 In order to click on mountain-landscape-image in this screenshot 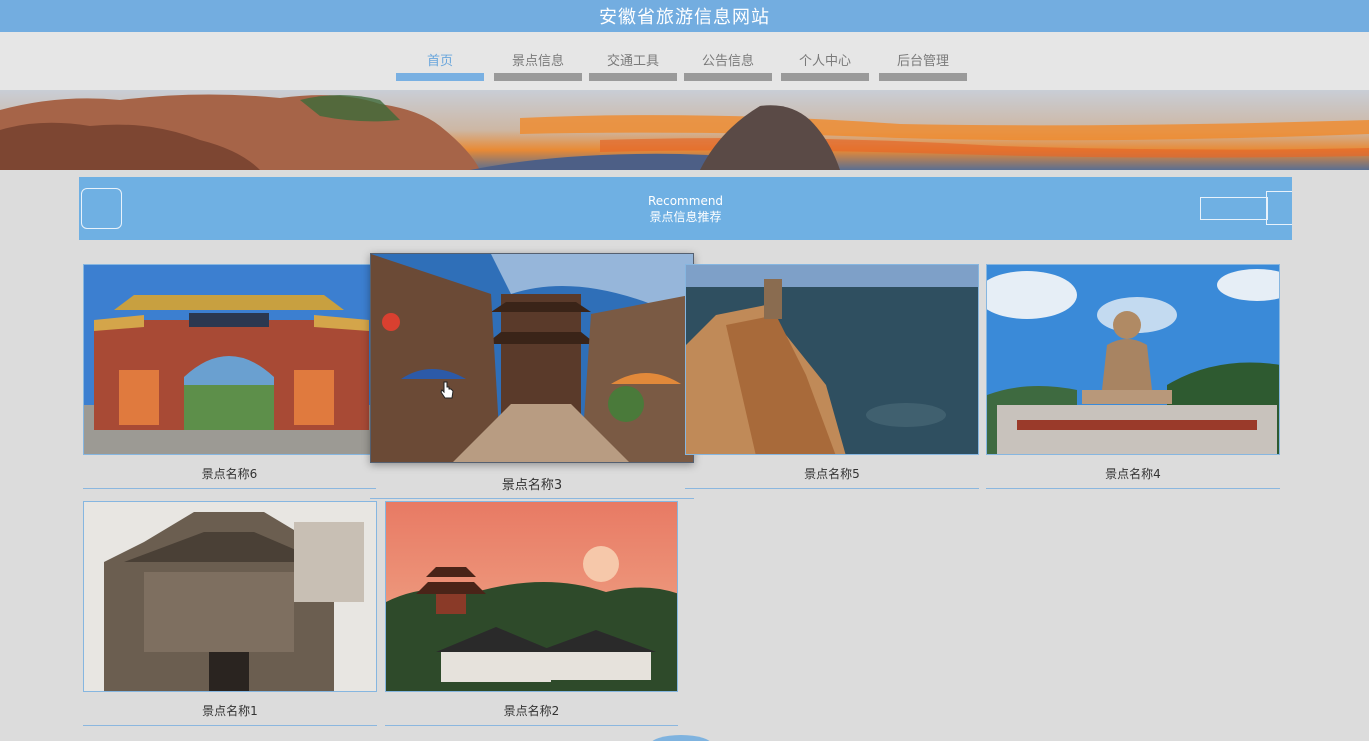, I will do `click(684, 130)`.